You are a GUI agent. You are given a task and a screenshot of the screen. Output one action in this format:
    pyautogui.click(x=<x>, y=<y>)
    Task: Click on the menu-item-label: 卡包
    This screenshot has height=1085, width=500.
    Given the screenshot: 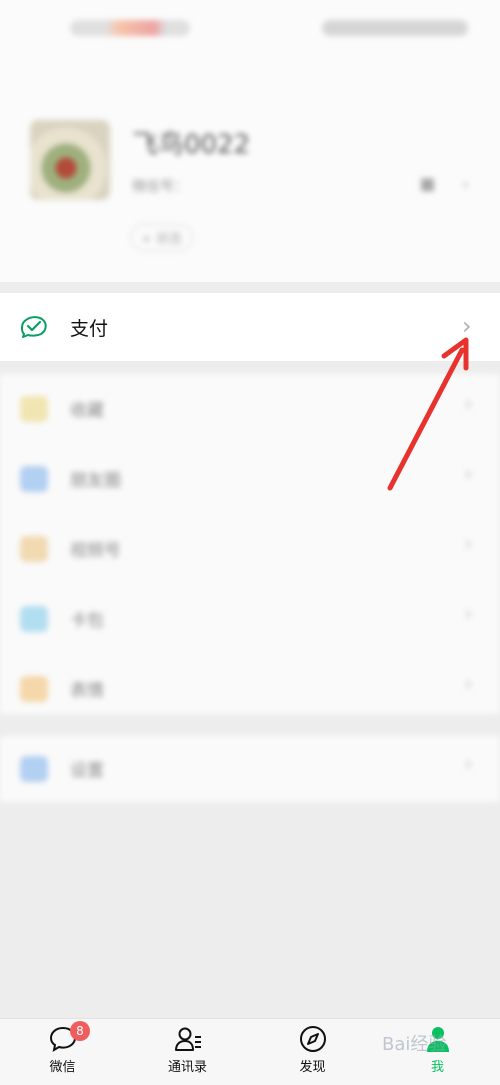 What is the action you would take?
    pyautogui.click(x=87, y=621)
    